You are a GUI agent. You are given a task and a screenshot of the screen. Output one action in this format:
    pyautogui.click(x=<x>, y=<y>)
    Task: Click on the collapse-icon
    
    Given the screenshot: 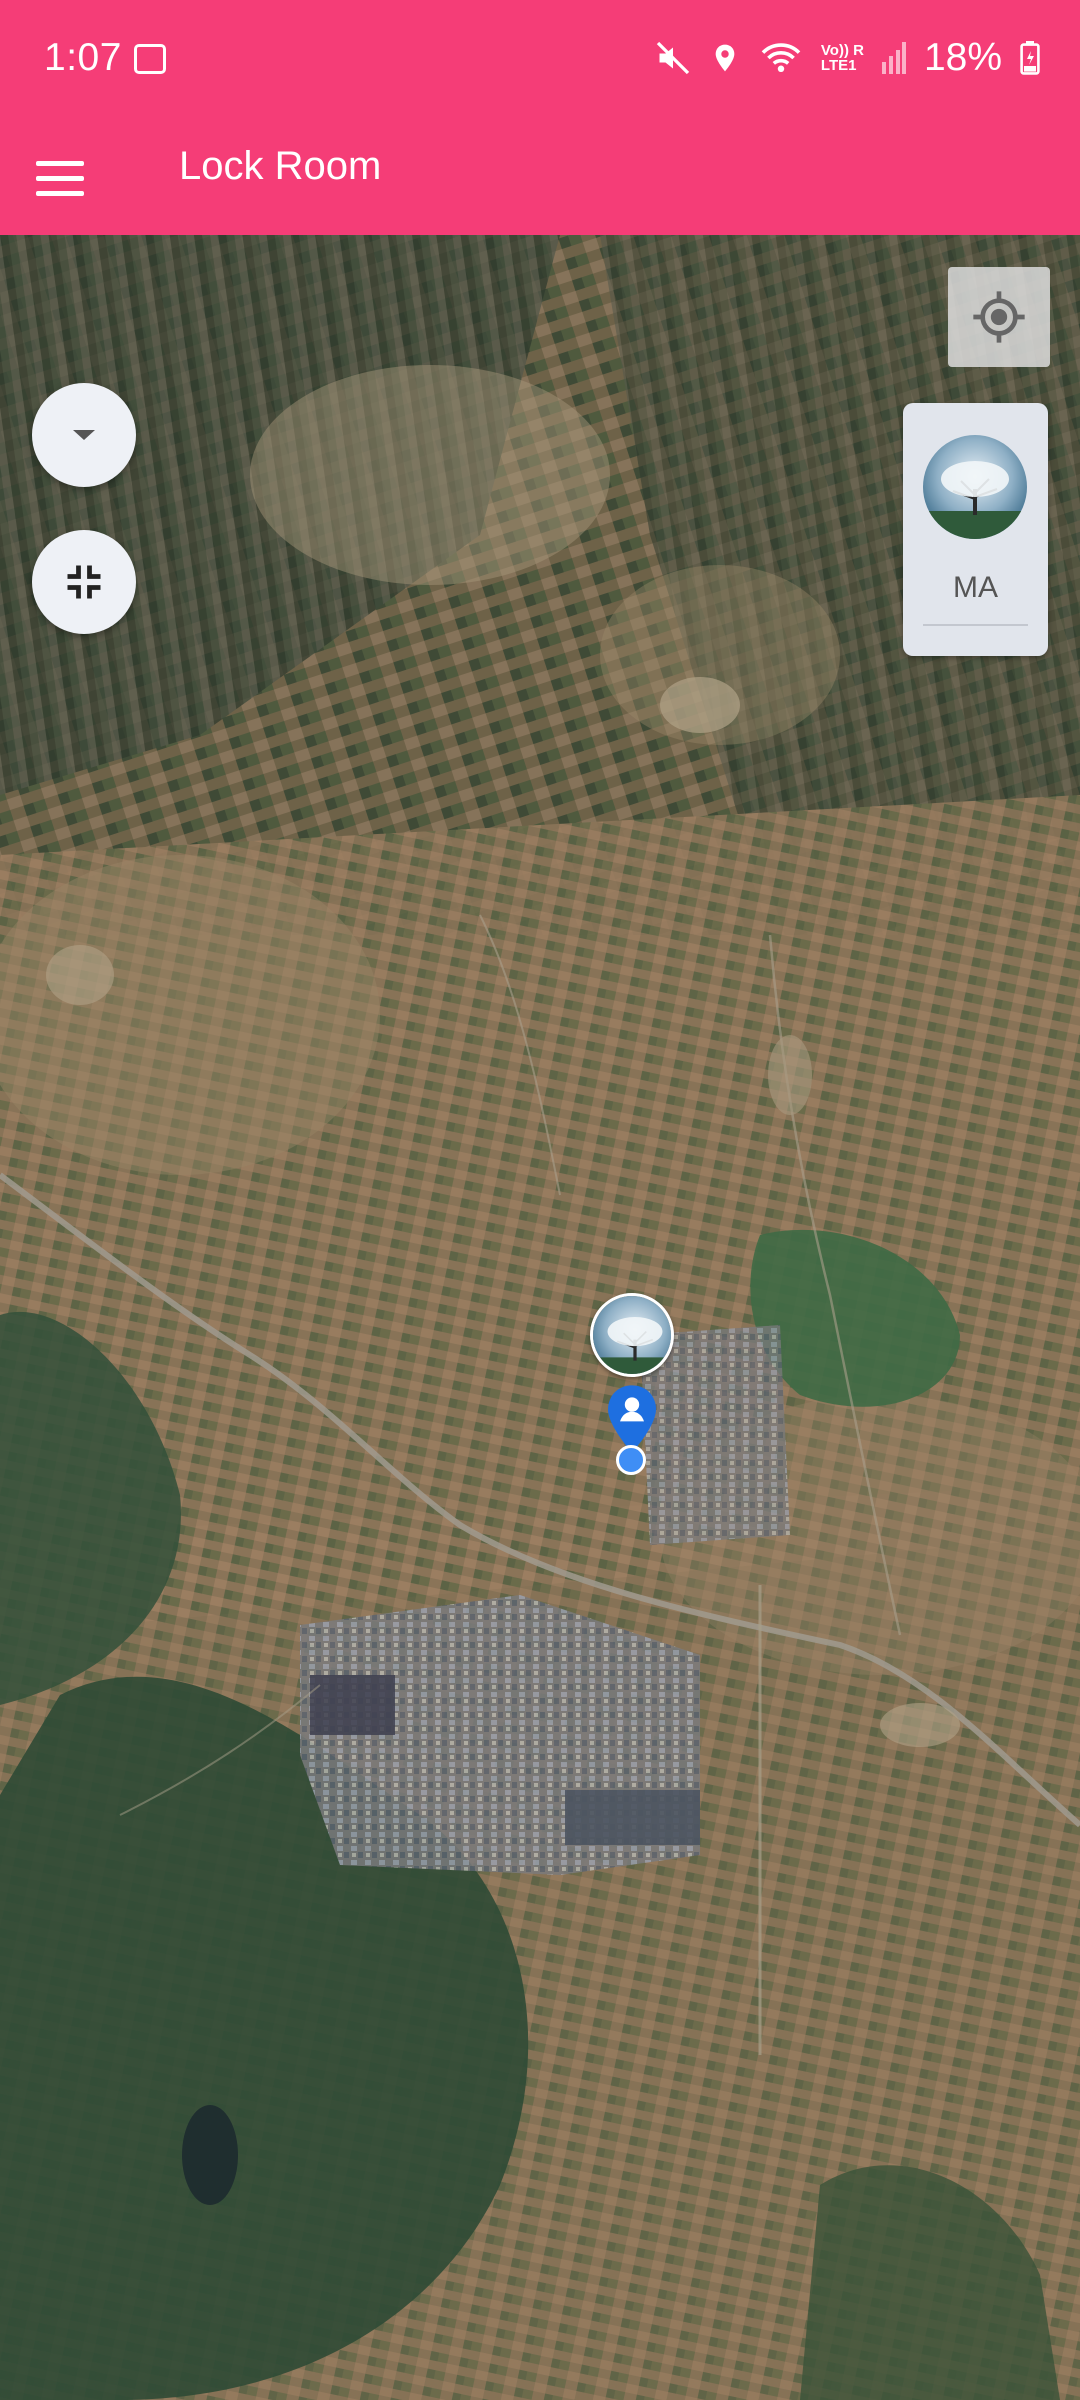 What is the action you would take?
    pyautogui.click(x=84, y=582)
    